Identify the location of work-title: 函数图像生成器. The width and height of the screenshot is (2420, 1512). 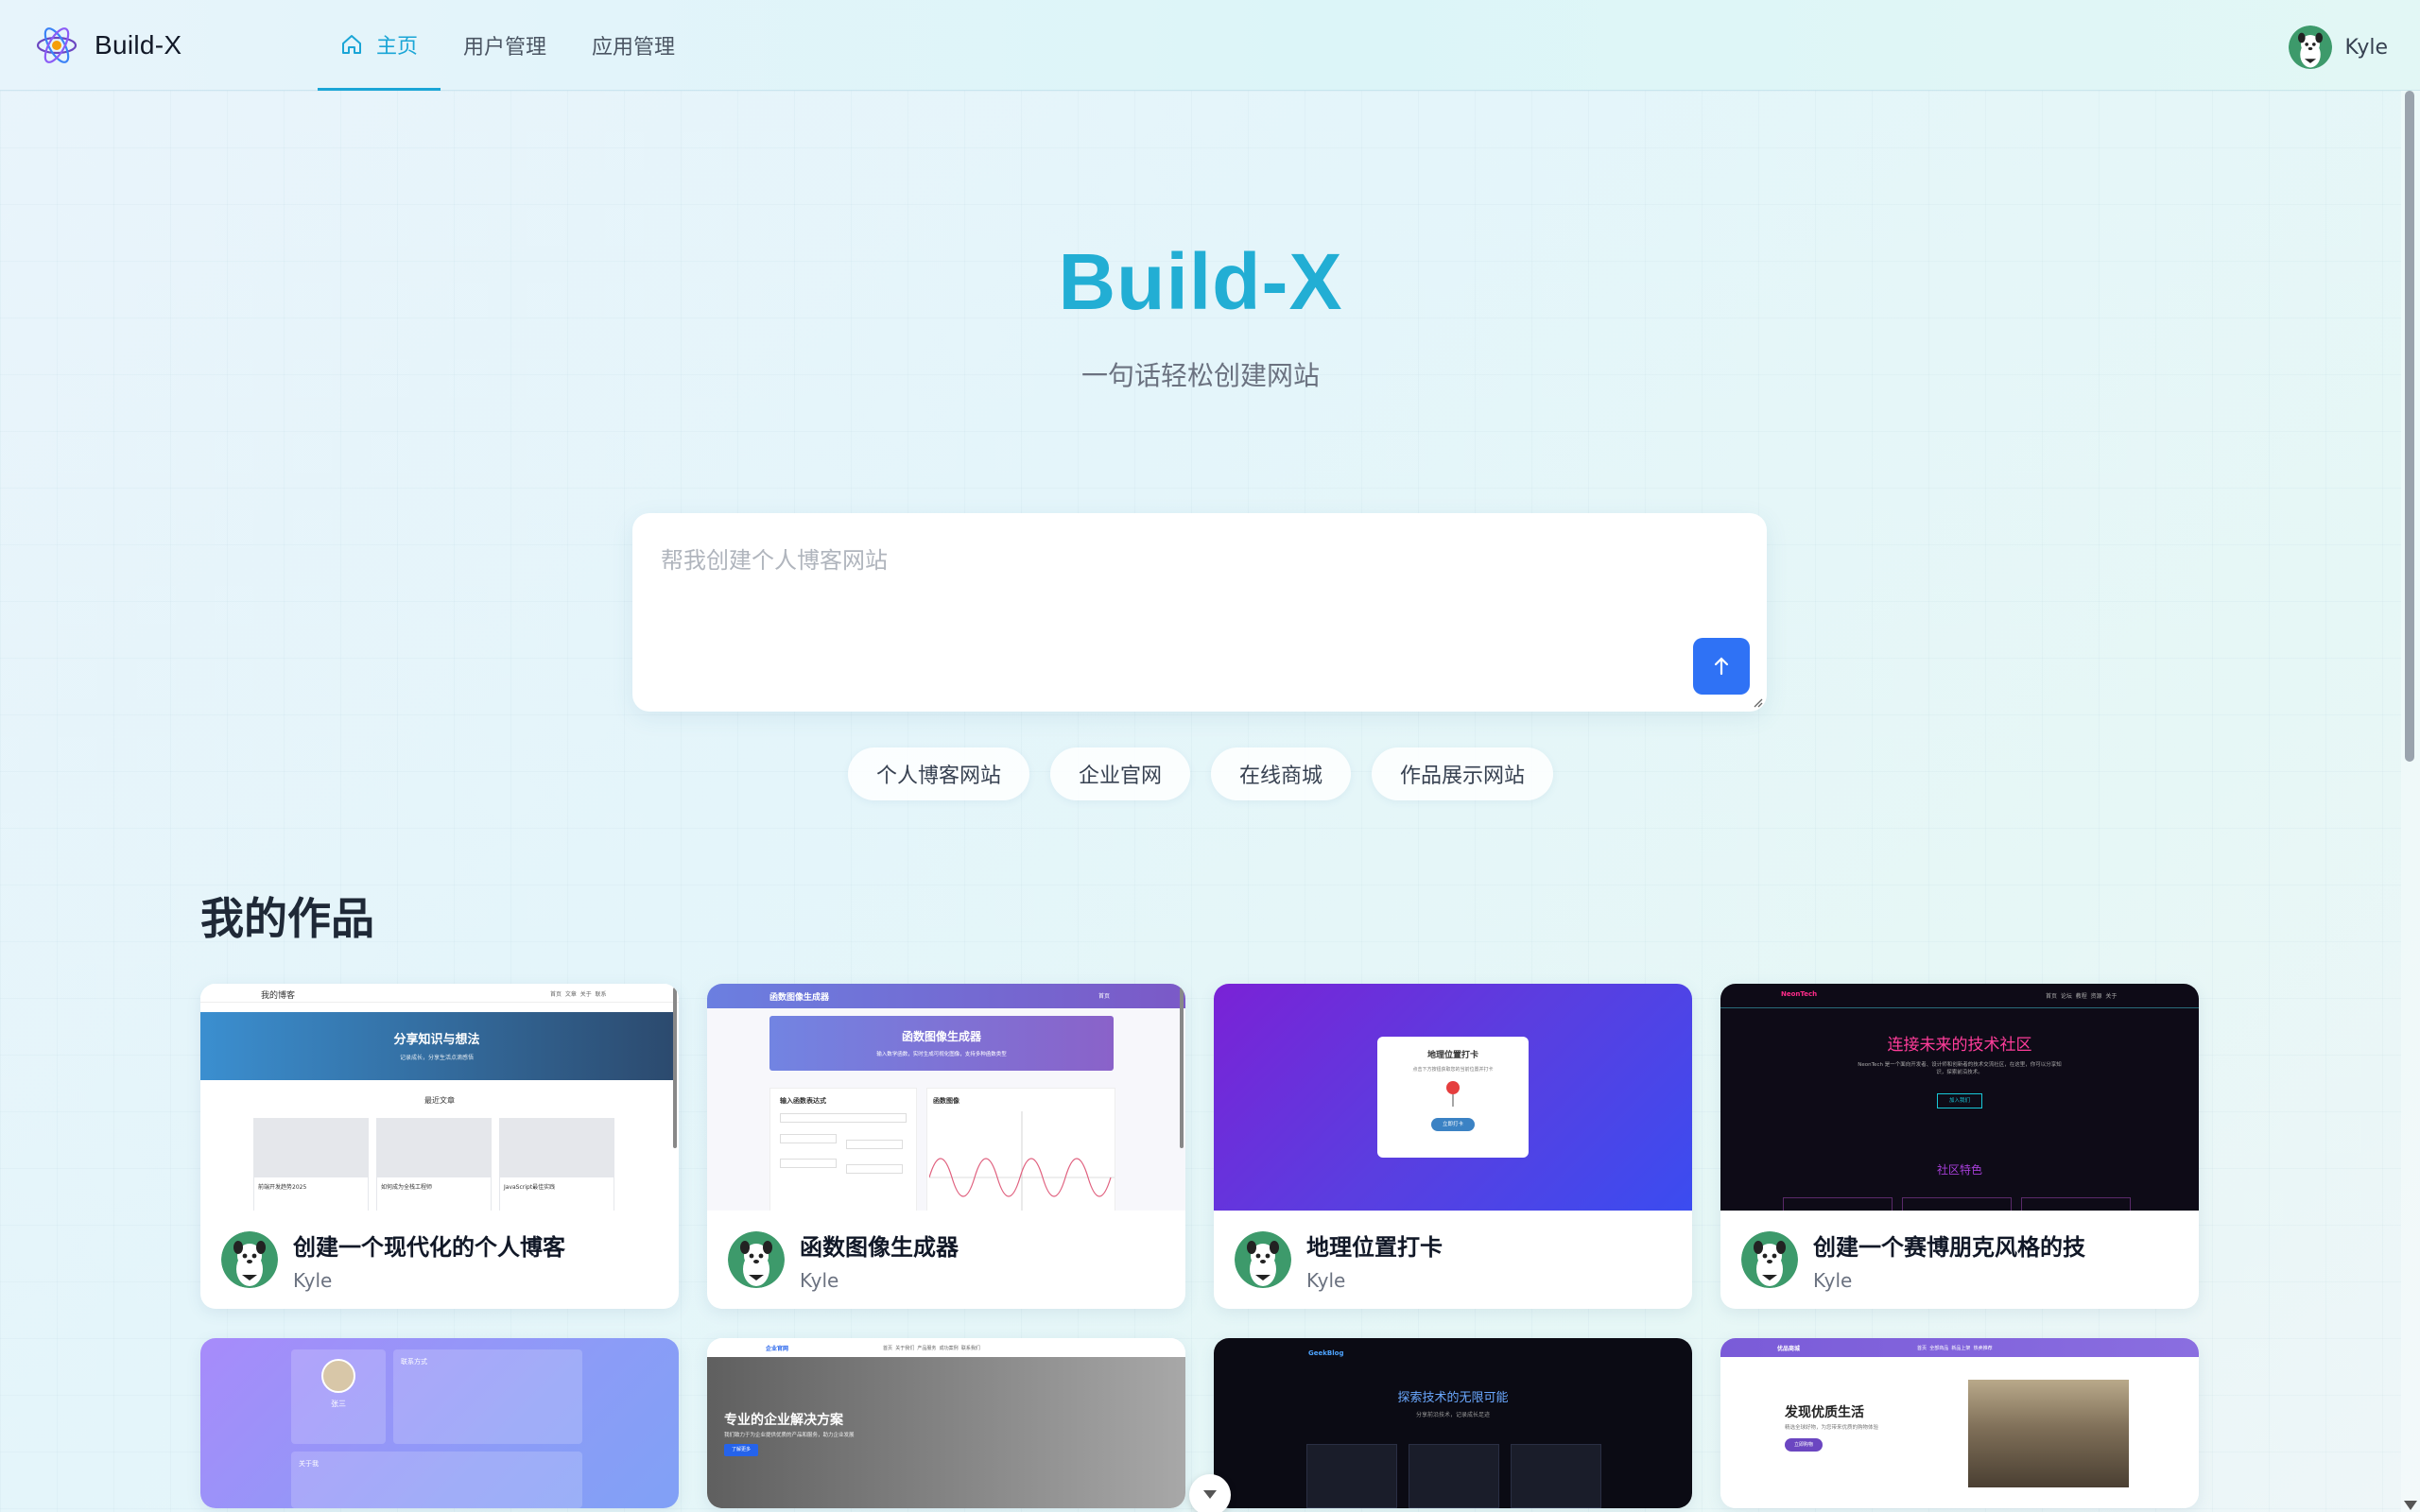
(879, 1247).